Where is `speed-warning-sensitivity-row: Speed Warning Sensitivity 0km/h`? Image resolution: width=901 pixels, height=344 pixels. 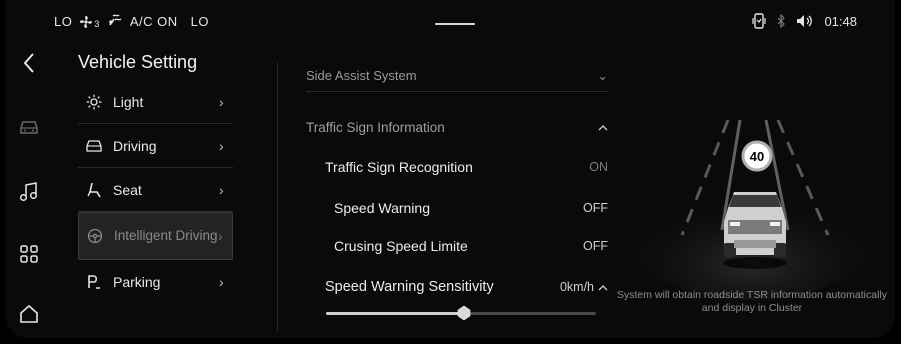 speed-warning-sensitivity-row: Speed Warning Sensitivity 0km/h is located at coordinates (457, 287).